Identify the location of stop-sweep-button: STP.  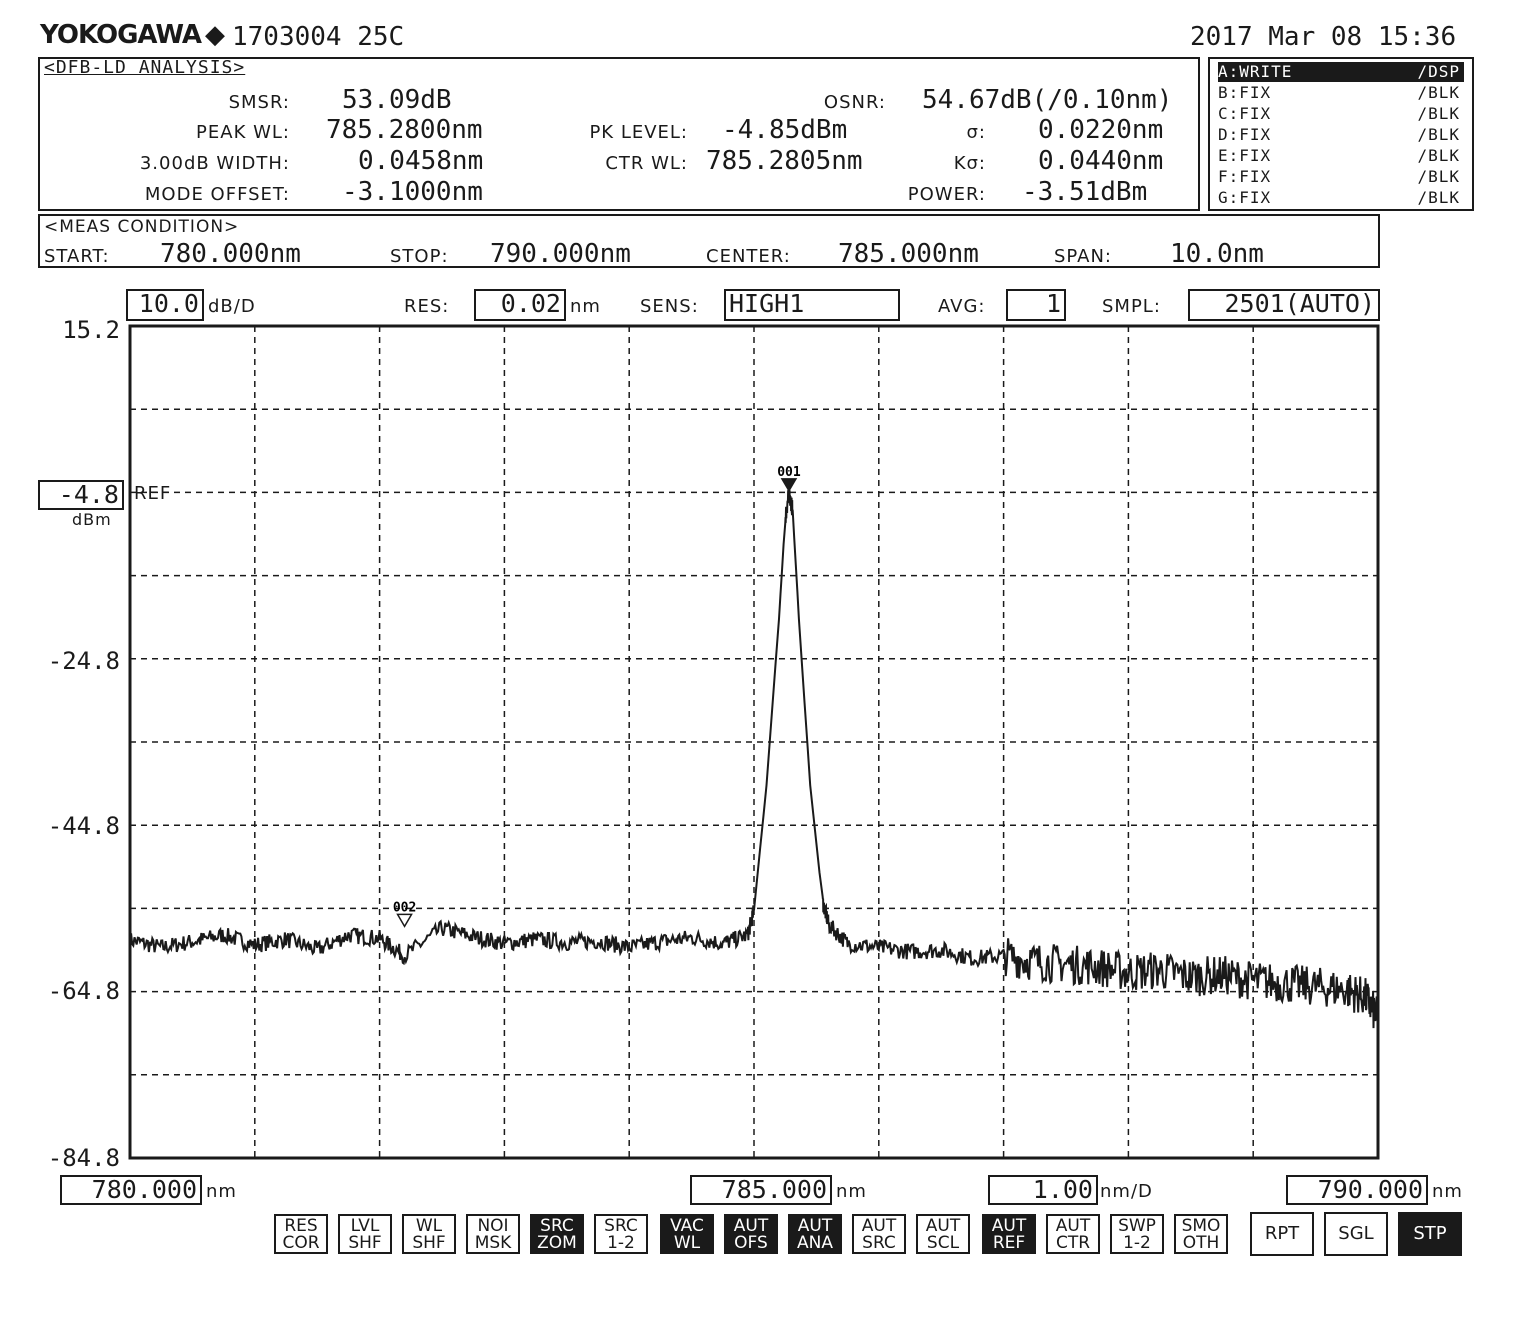
(1430, 1234).